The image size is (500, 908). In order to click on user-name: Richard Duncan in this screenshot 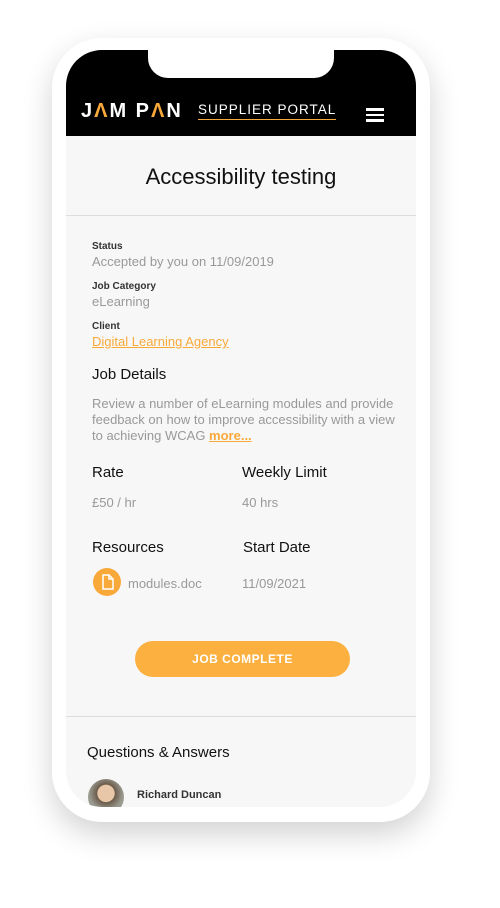, I will do `click(179, 795)`.